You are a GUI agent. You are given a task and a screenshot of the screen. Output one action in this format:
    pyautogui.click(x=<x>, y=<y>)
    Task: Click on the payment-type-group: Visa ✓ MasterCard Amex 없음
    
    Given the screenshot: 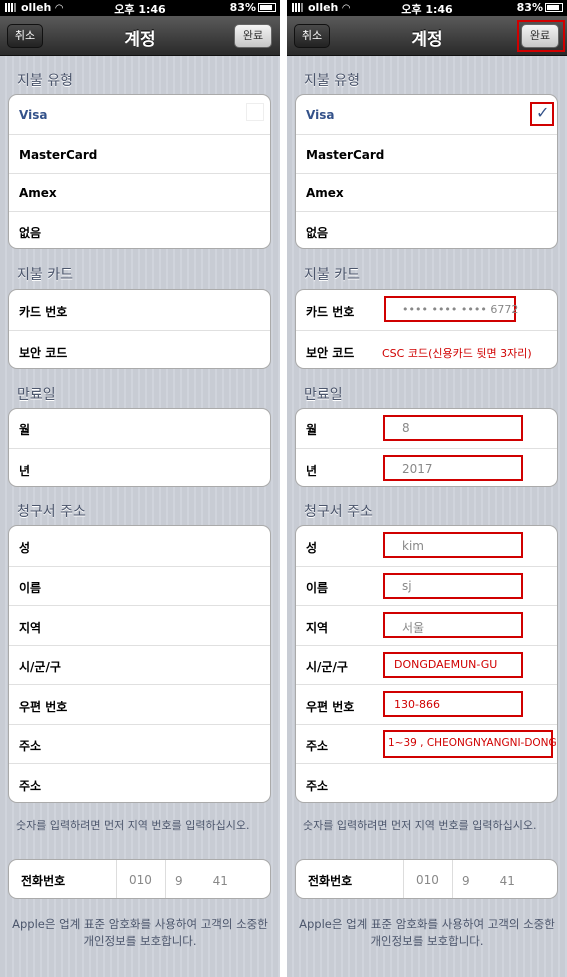 What is the action you would take?
    pyautogui.click(x=426, y=171)
    